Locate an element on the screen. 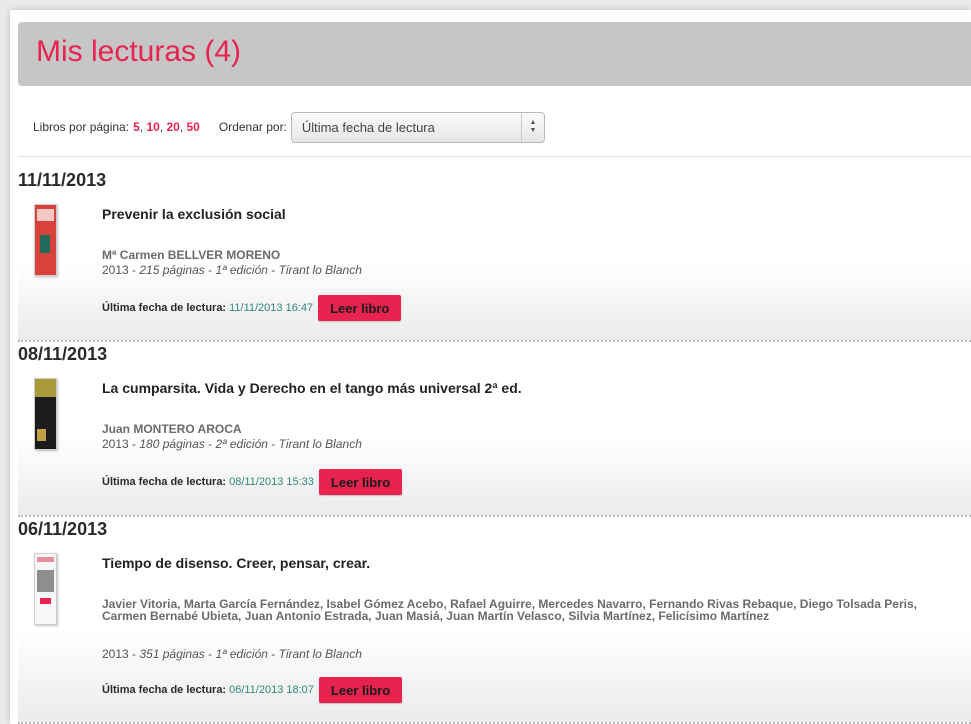 The width and height of the screenshot is (971, 724). per-page-option-5: 5 is located at coordinates (136, 127).